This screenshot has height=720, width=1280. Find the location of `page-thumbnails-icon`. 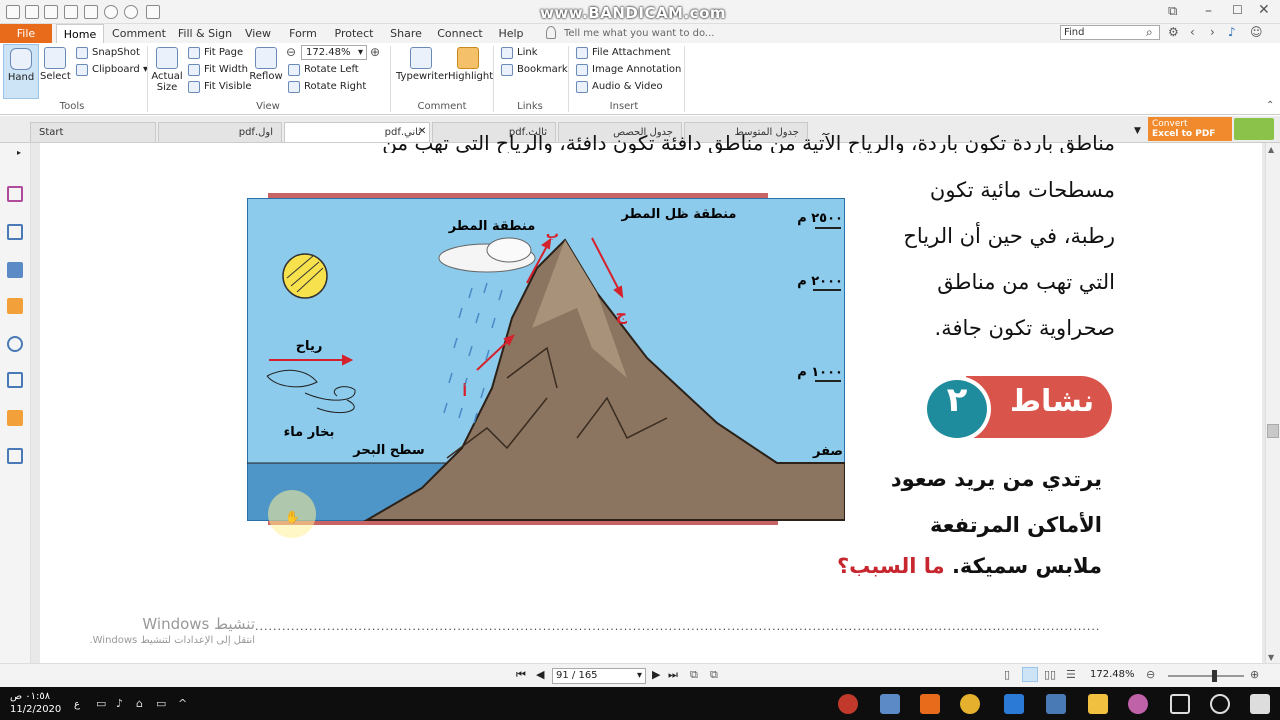

page-thumbnails-icon is located at coordinates (15, 194).